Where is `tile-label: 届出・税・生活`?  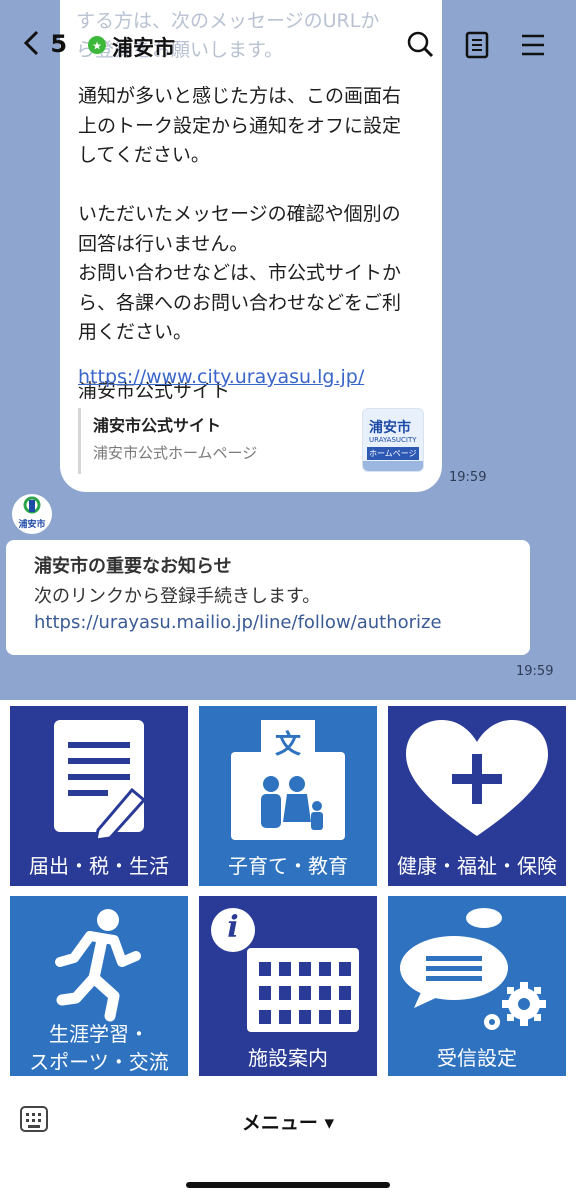
tile-label: 届出・税・生活 is located at coordinates (99, 866).